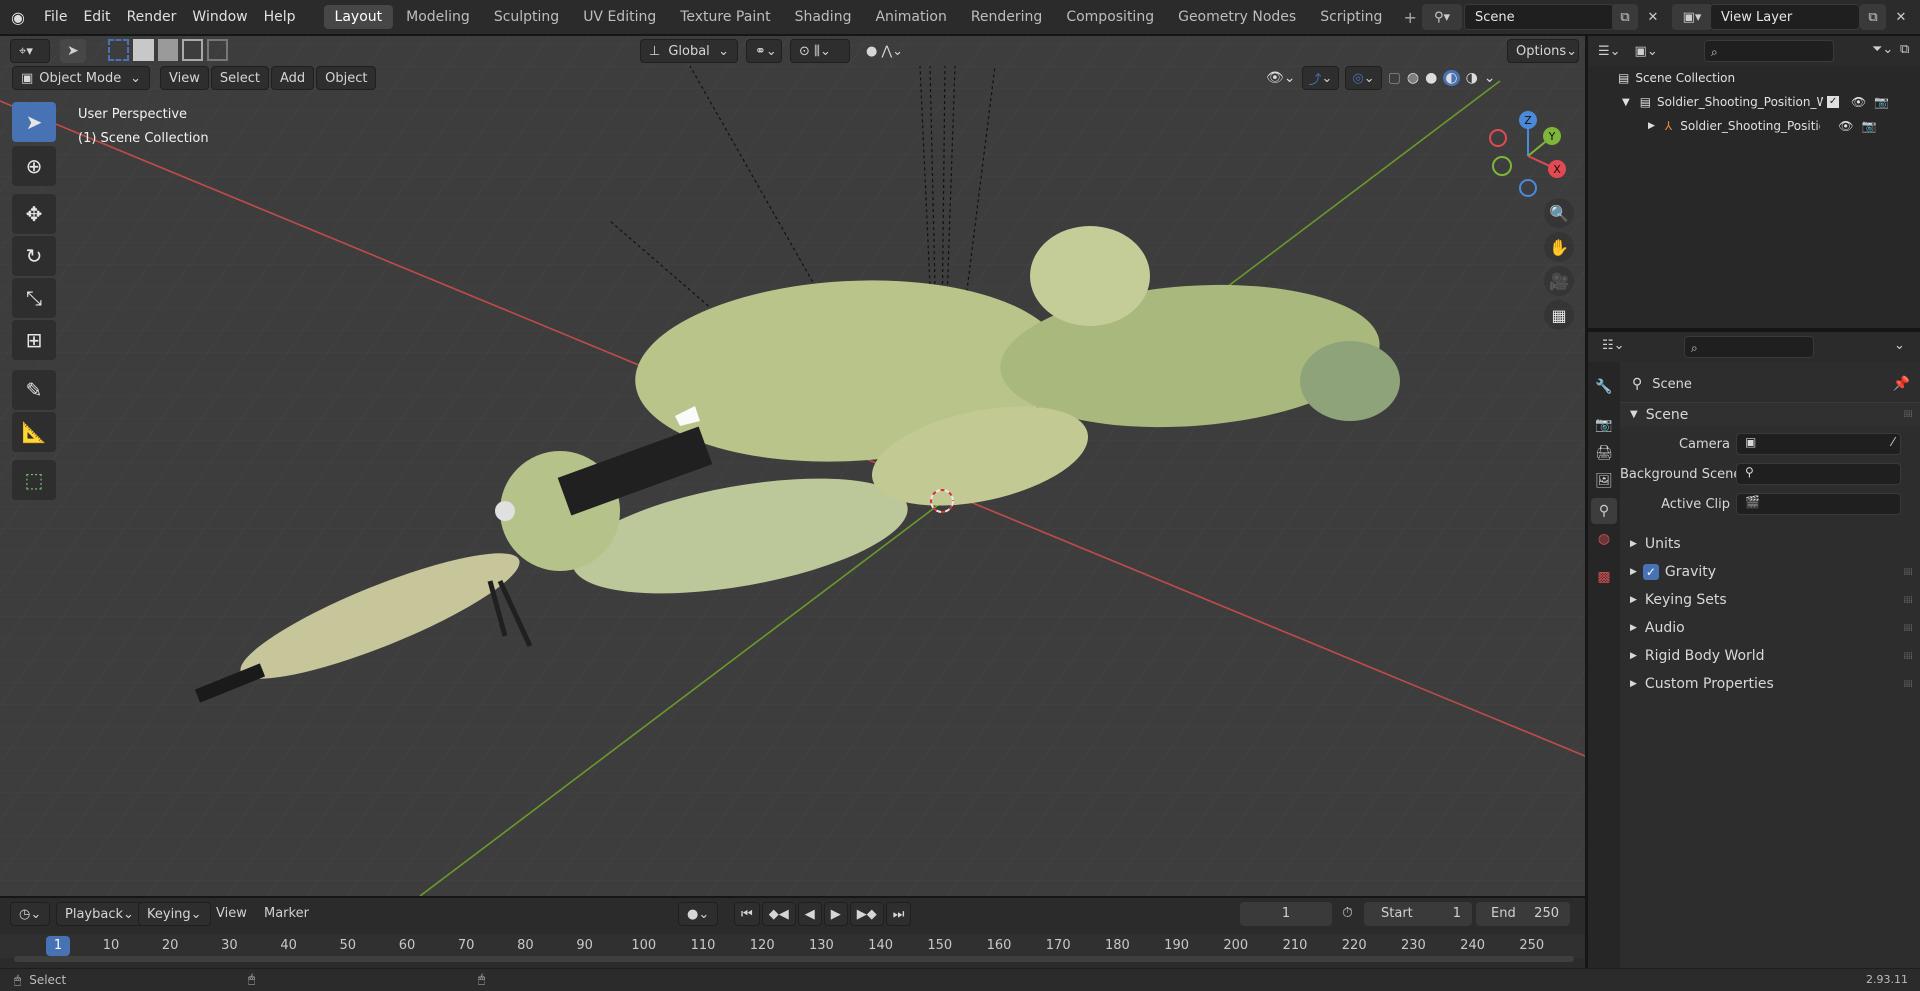 This screenshot has height=991, width=1920. Describe the element at coordinates (1530, 156) in the screenshot. I see `navigation-gizmo: Z Y X` at that location.